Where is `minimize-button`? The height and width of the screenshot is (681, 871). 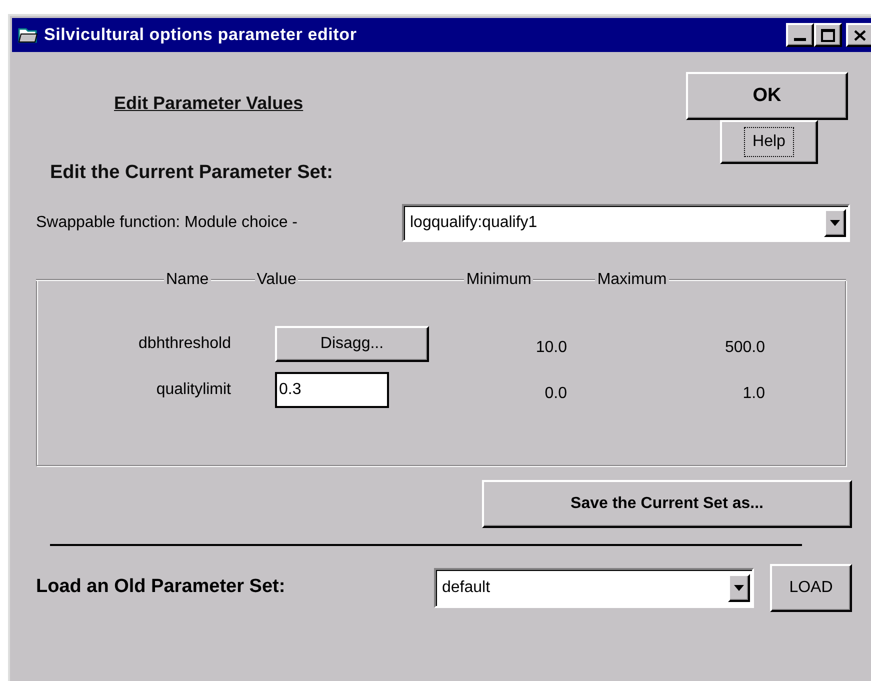
minimize-button is located at coordinates (800, 35).